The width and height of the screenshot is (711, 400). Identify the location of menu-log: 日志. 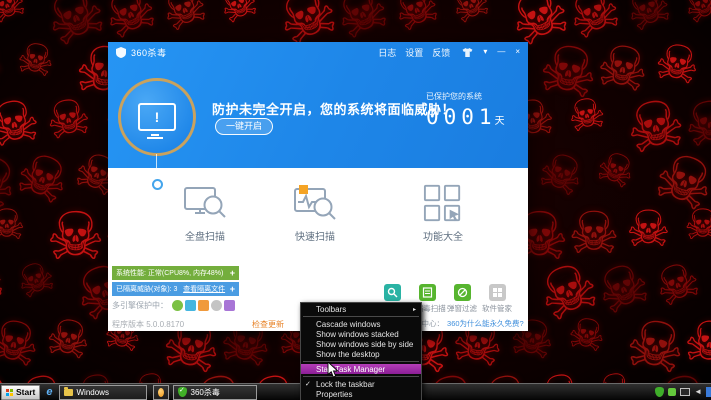
(387, 52).